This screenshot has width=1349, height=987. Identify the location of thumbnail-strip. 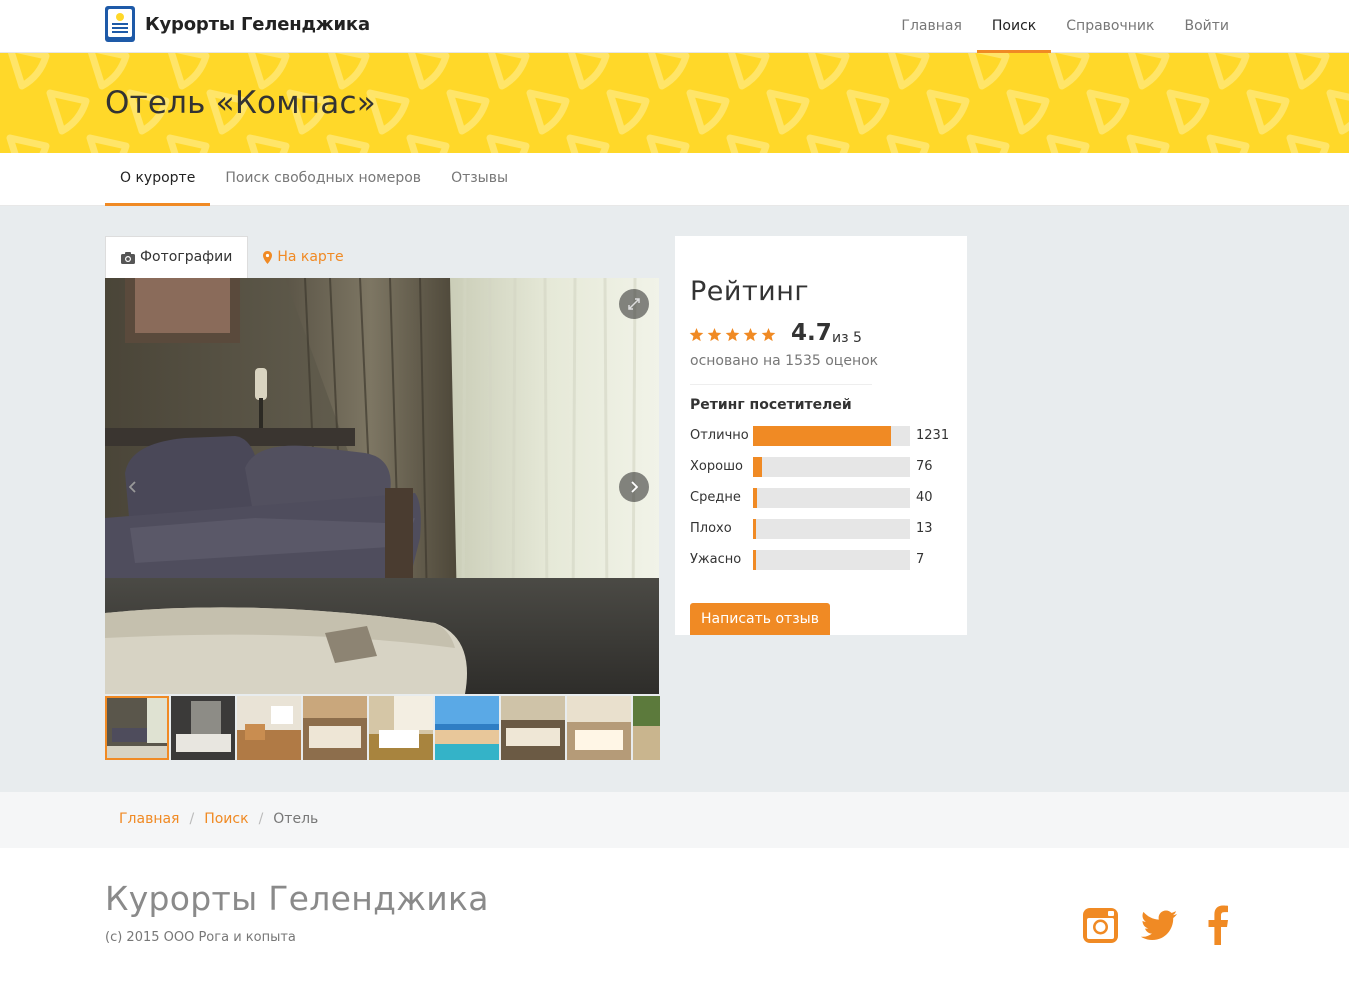
(382, 728).